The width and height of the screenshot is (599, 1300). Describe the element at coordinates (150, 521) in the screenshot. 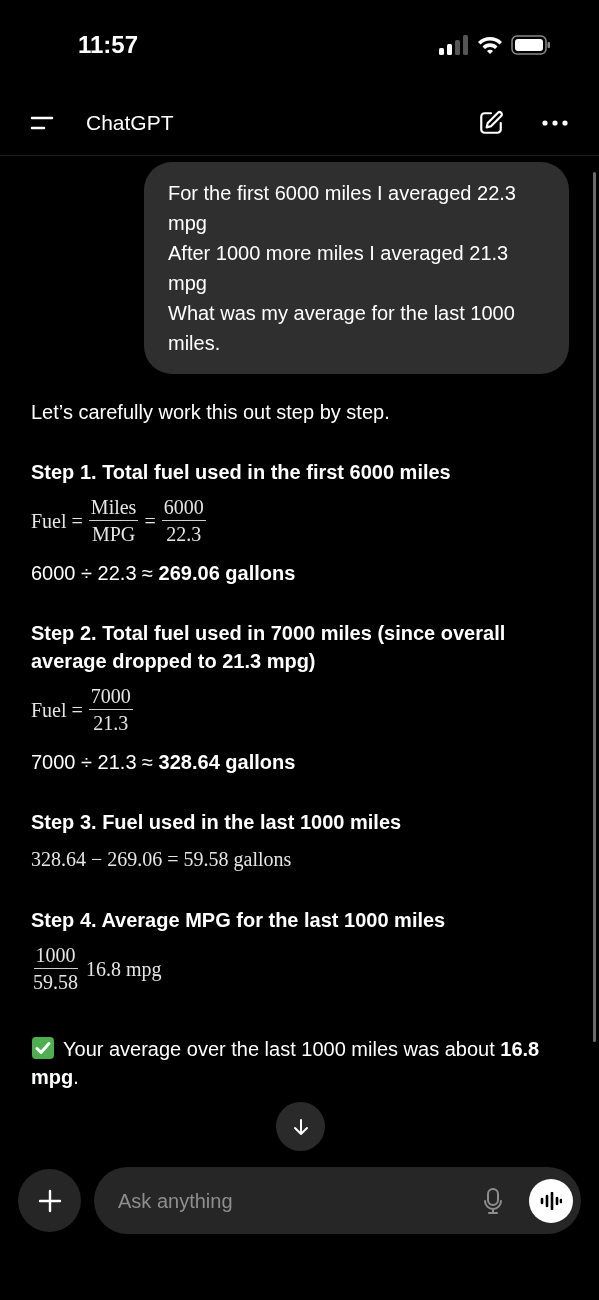

I see `math-text: =` at that location.